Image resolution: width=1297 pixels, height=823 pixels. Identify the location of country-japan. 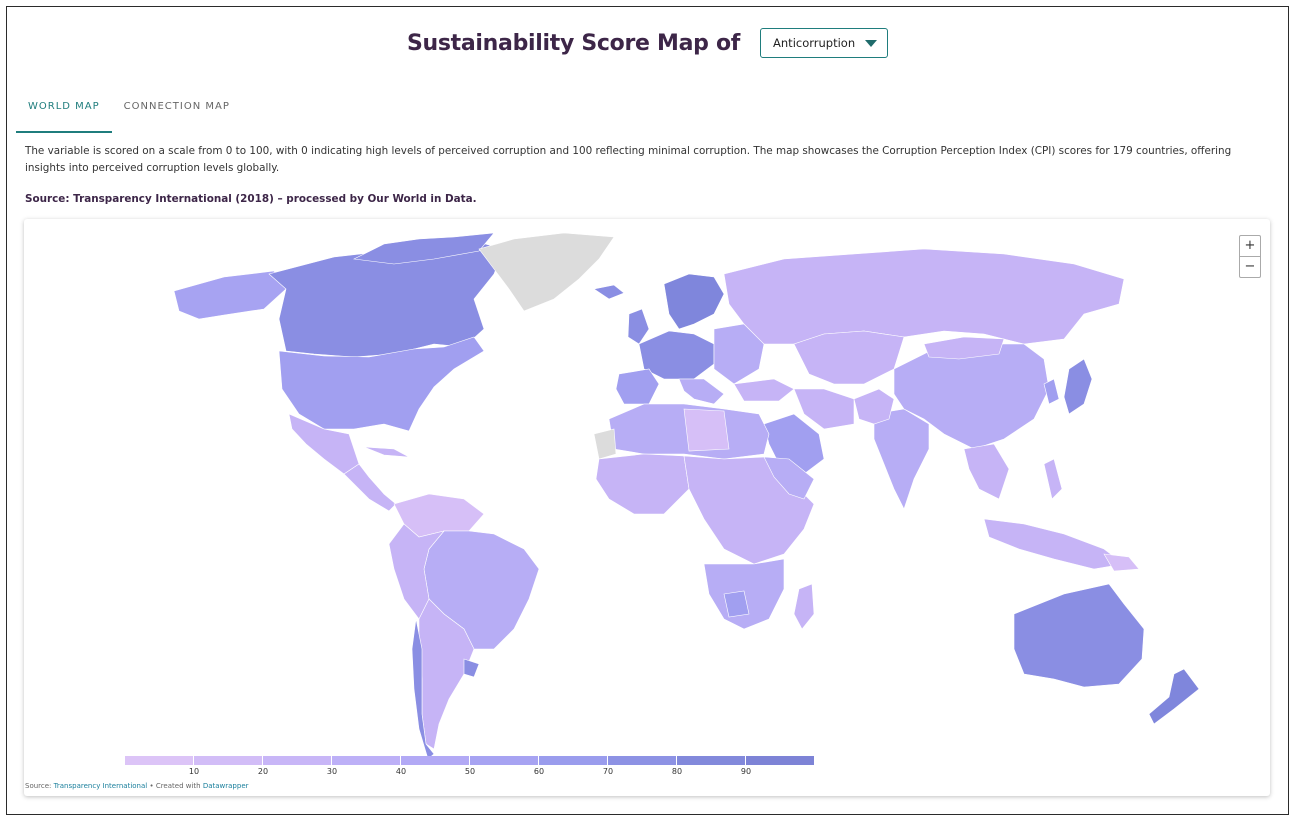
(1078, 386).